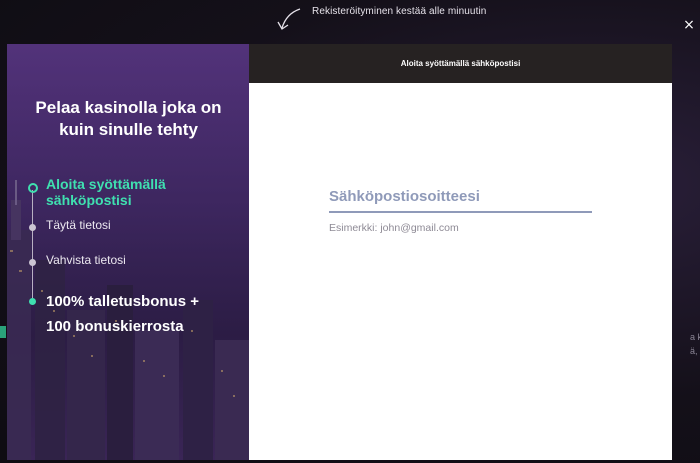 The image size is (700, 463). Describe the element at coordinates (122, 314) in the screenshot. I see `bonus-text: 100% talletusbonus + 100 bonuskierrosta` at that location.